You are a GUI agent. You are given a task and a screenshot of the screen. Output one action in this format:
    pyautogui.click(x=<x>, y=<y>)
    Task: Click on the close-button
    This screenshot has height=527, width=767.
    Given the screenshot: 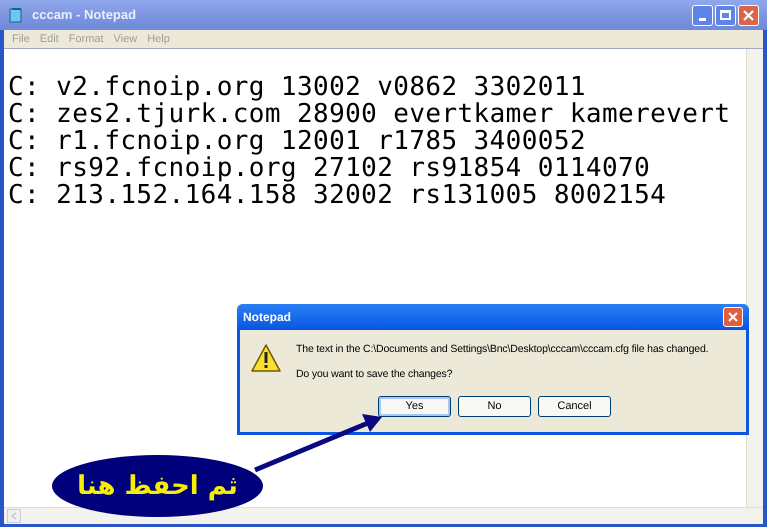 What is the action you would take?
    pyautogui.click(x=748, y=15)
    